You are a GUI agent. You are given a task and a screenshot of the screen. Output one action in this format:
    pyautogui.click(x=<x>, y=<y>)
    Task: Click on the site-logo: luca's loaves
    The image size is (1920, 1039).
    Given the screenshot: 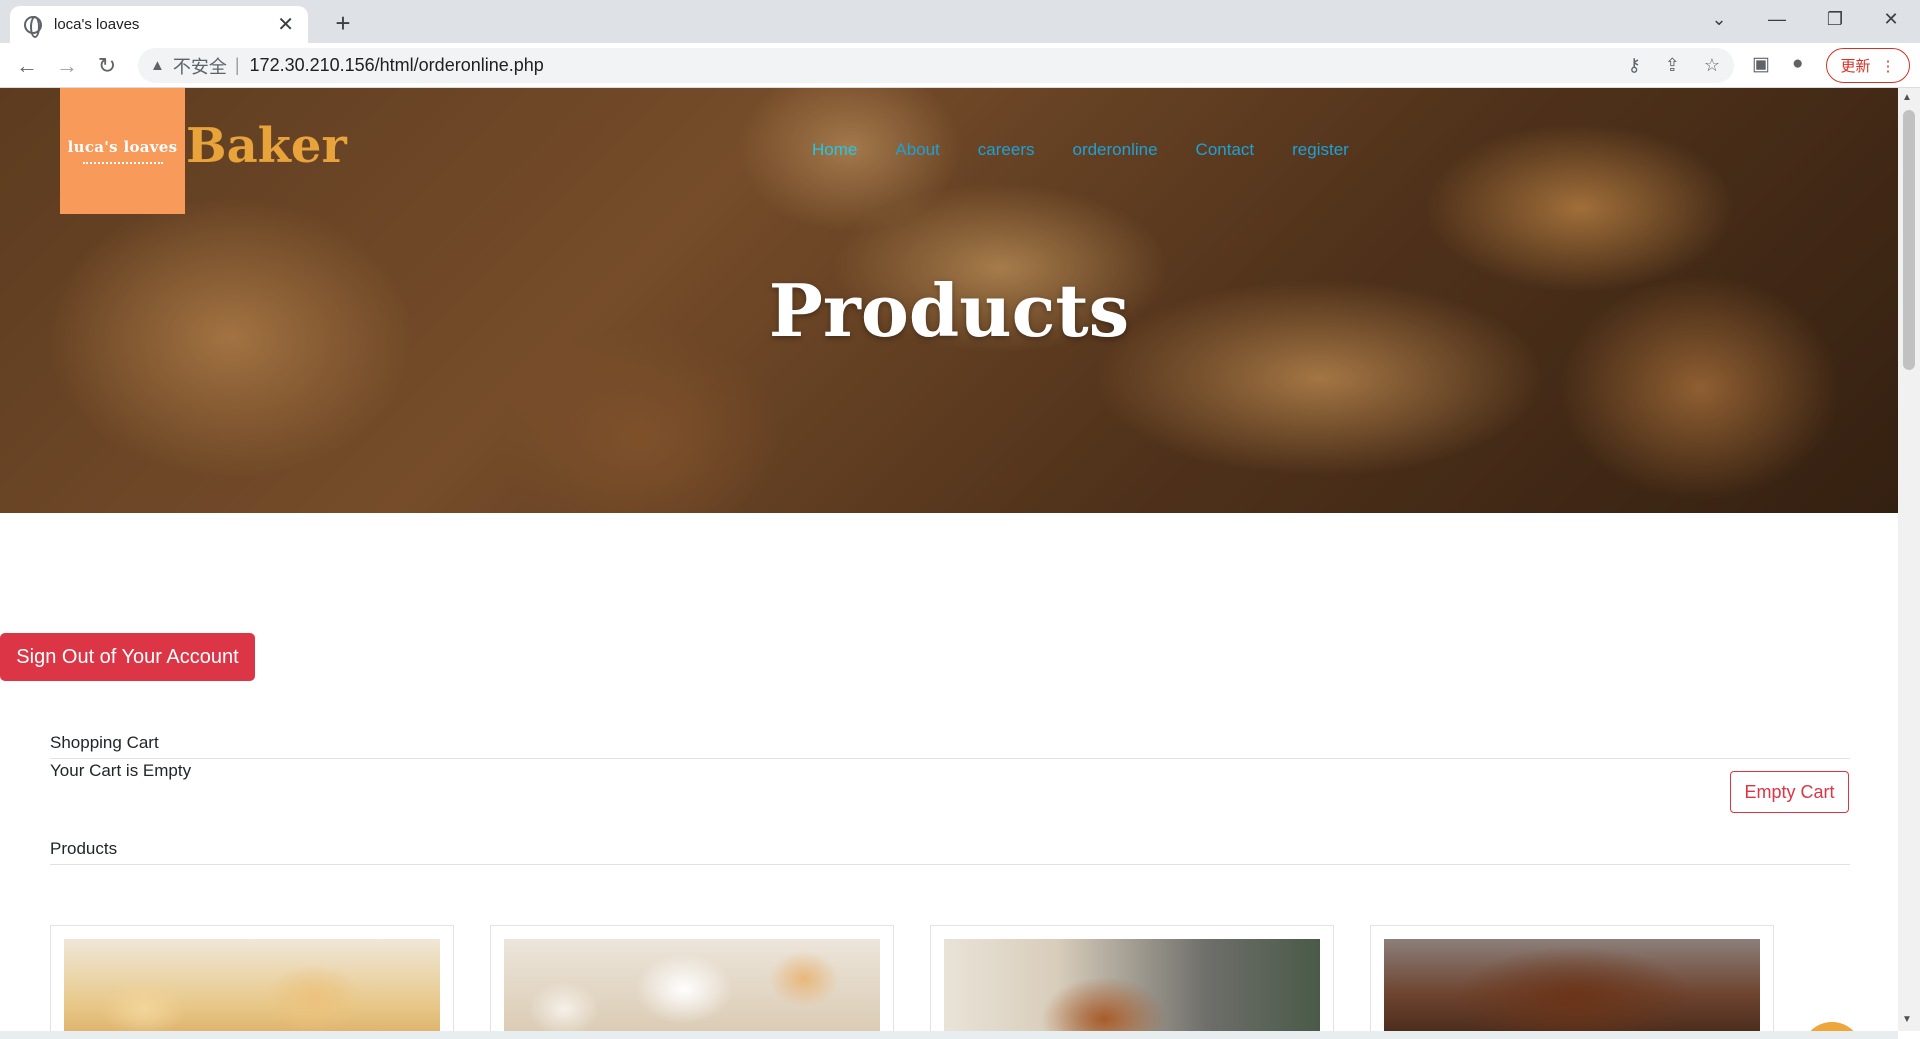 What is the action you would take?
    pyautogui.click(x=122, y=151)
    